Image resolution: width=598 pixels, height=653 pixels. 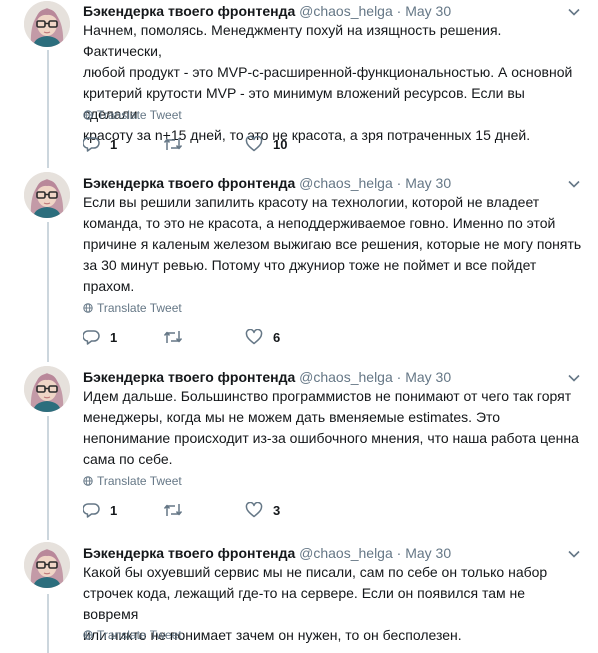 I want to click on like-count: 6, so click(x=277, y=337).